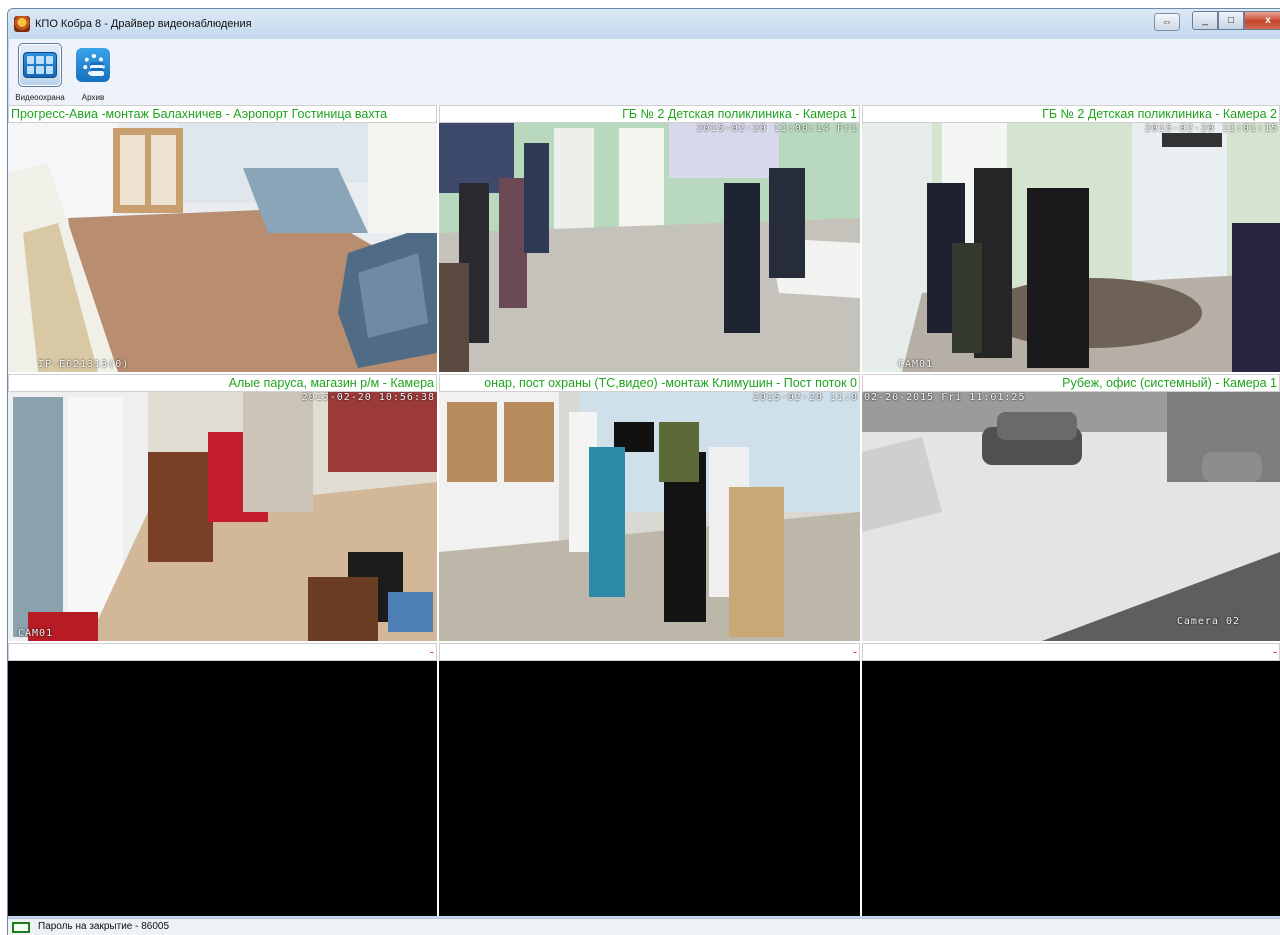 This screenshot has height=935, width=1280. I want to click on connection-status-icon, so click(21, 927).